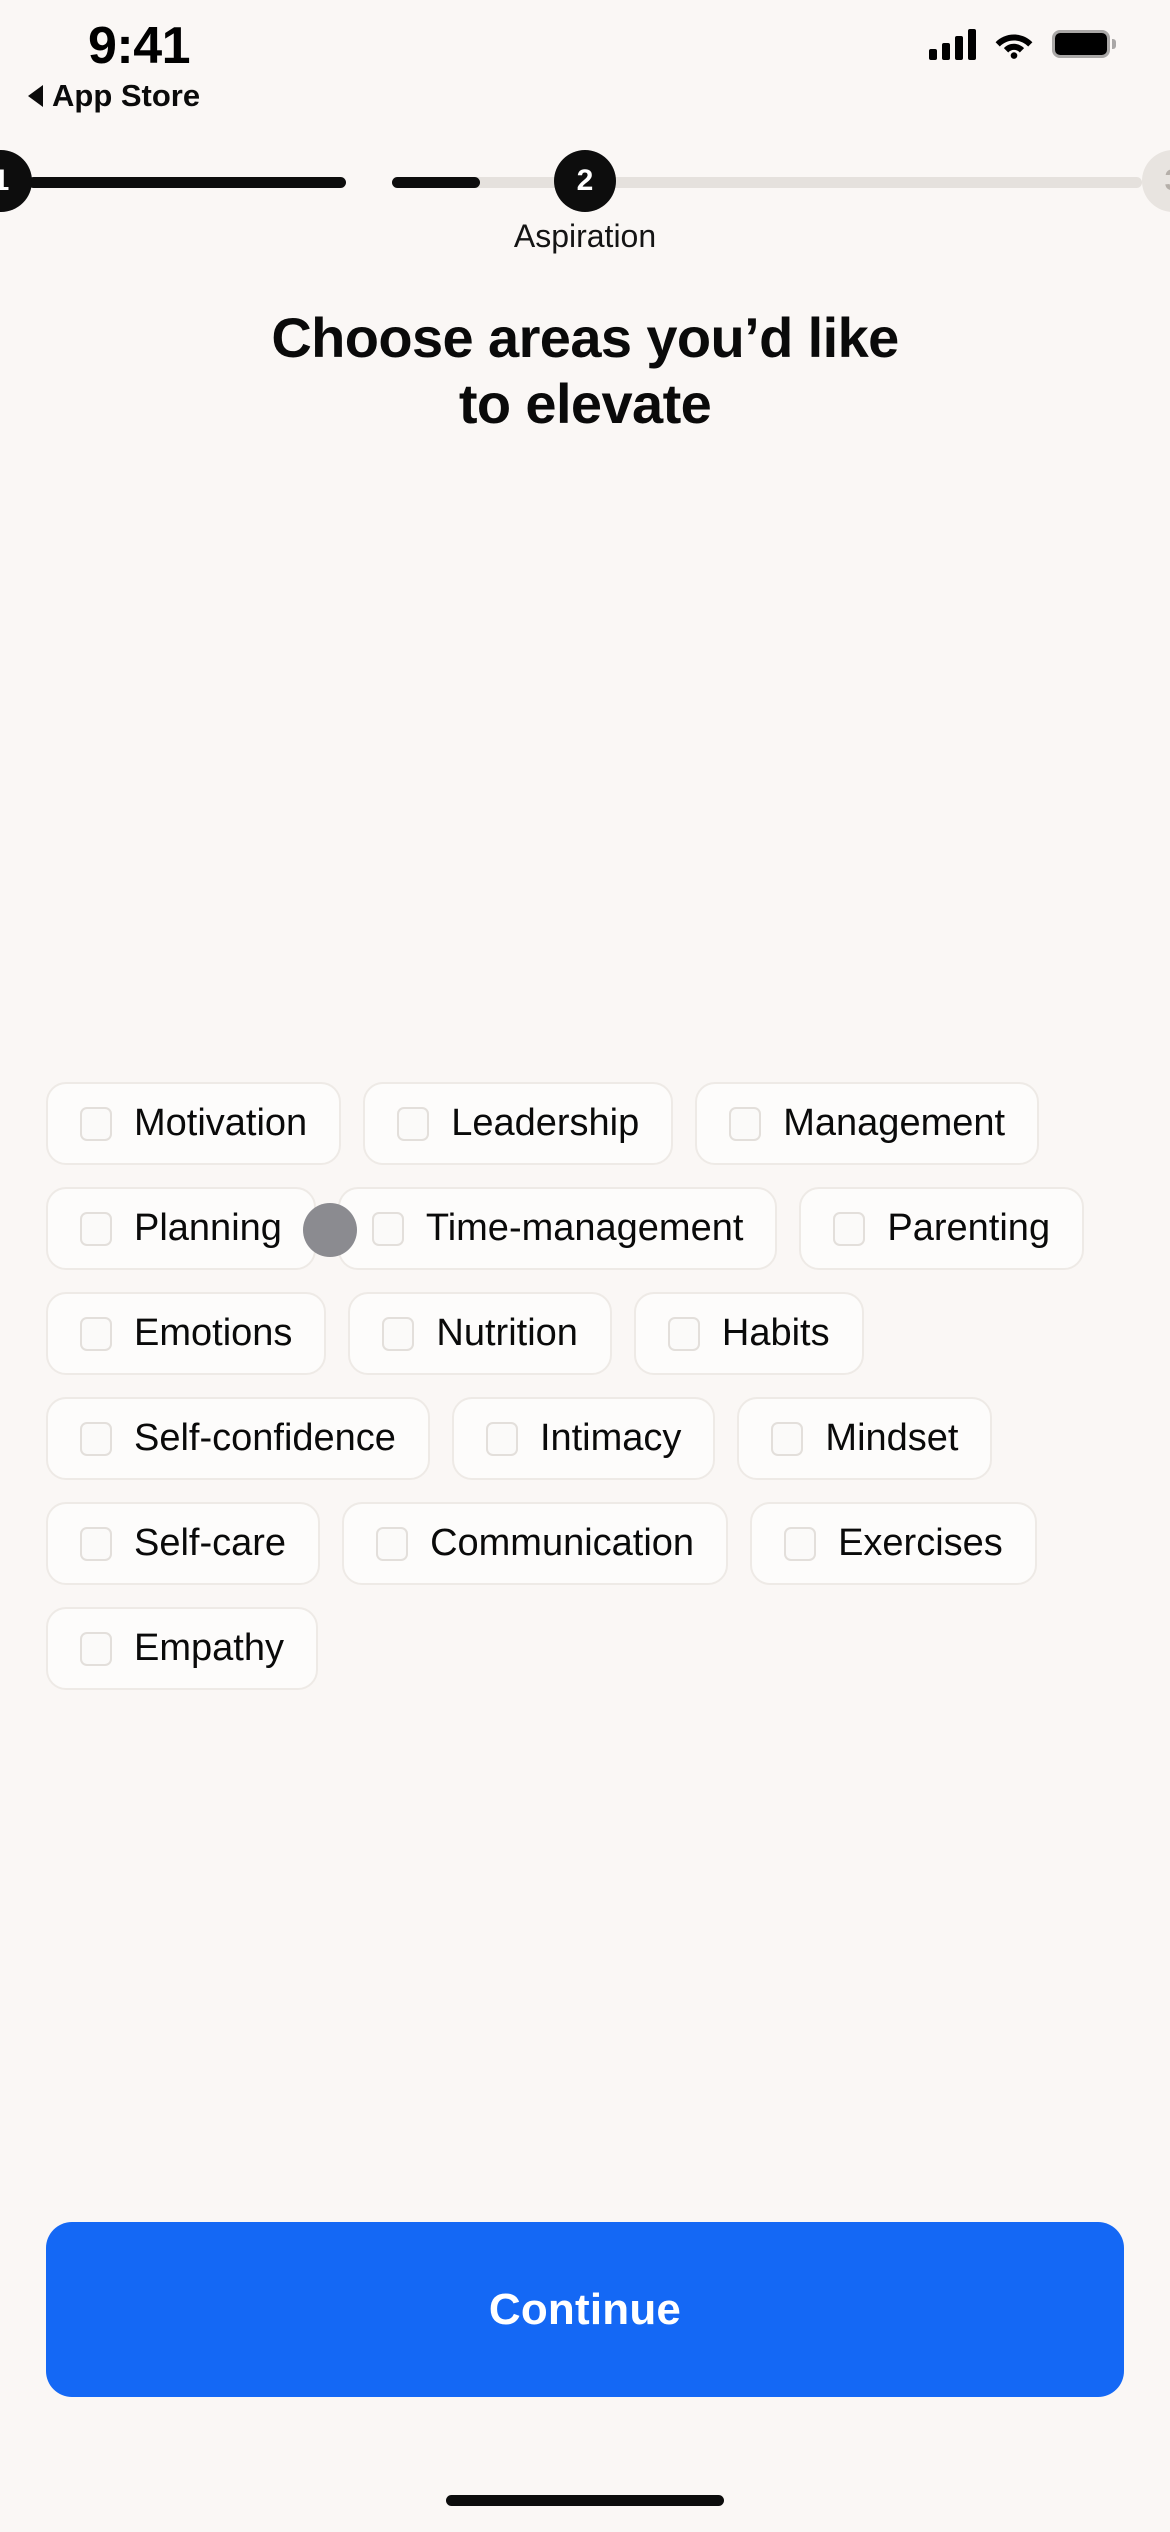 The width and height of the screenshot is (1170, 2532). I want to click on area-chip: Intimacy, so click(583, 1438).